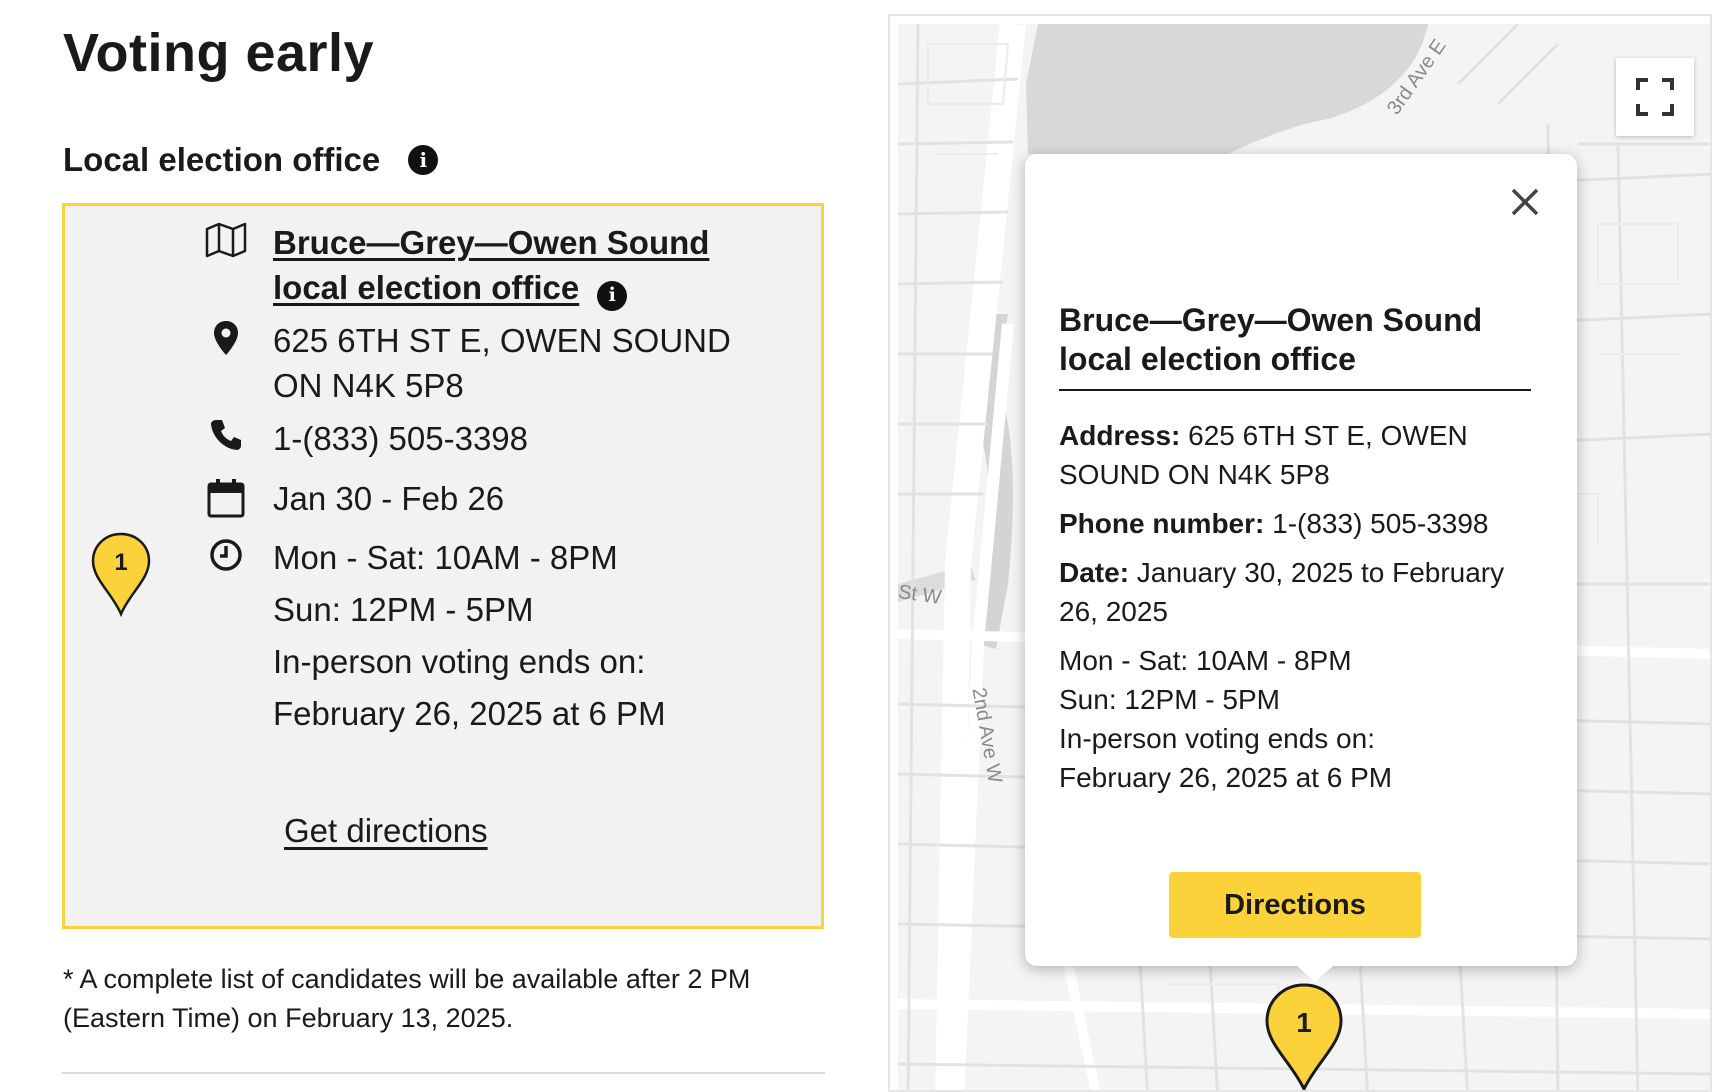  I want to click on popup-hours-sunday: Sun: 12PM - 5PM, so click(1169, 699).